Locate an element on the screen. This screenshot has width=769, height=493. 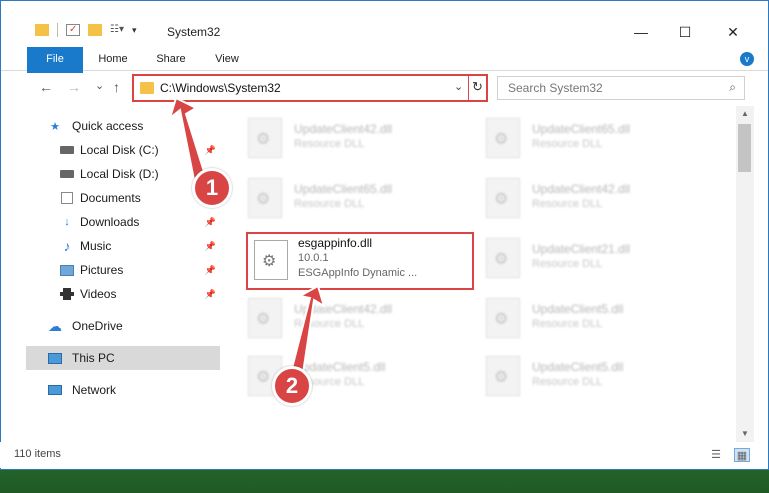
sidebar-item-videos: Videos 📌 is located at coordinates (123, 294).